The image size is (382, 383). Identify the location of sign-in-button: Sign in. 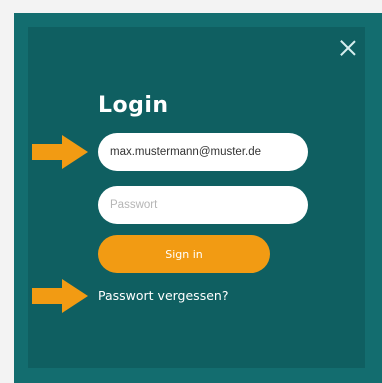
(184, 254).